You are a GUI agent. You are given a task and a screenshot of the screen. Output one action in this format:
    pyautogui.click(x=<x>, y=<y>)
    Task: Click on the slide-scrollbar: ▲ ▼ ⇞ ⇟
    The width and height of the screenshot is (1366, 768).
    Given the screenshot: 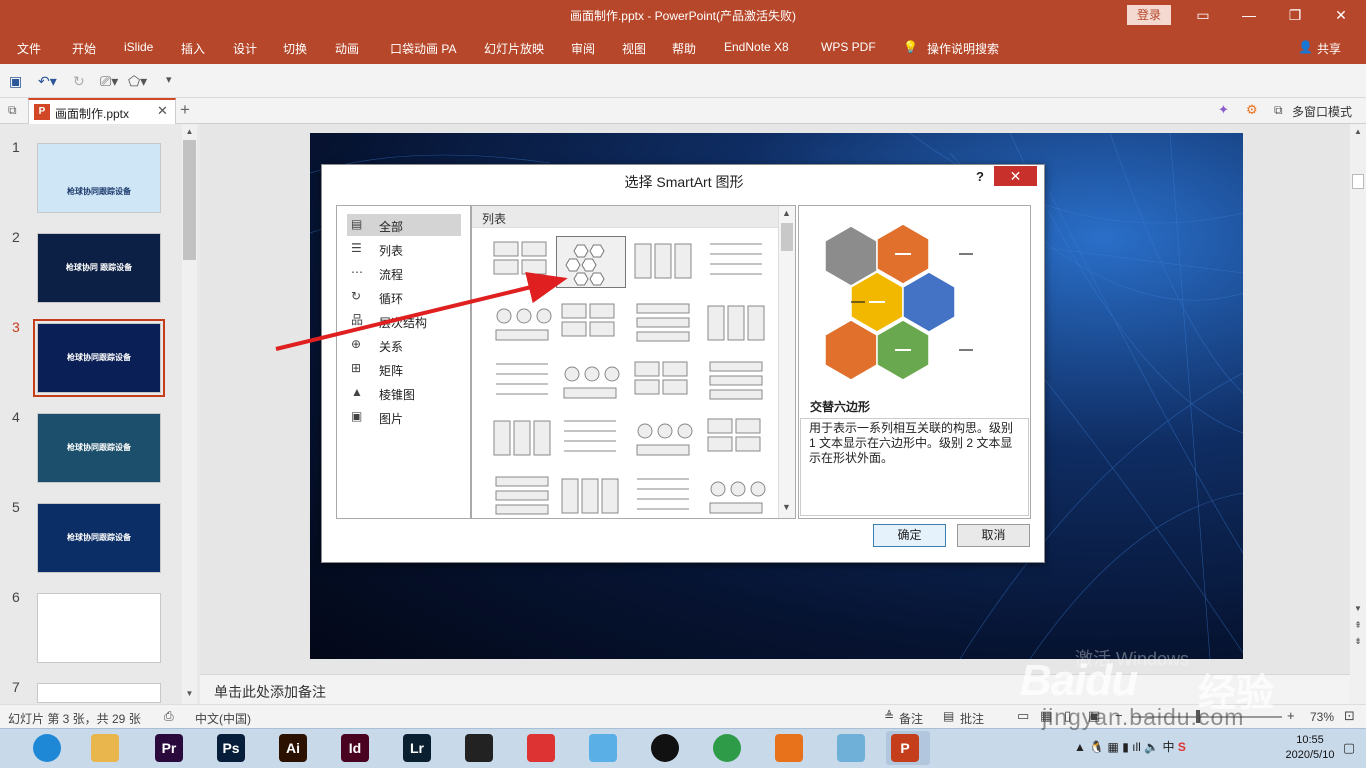 What is the action you would take?
    pyautogui.click(x=1358, y=414)
    